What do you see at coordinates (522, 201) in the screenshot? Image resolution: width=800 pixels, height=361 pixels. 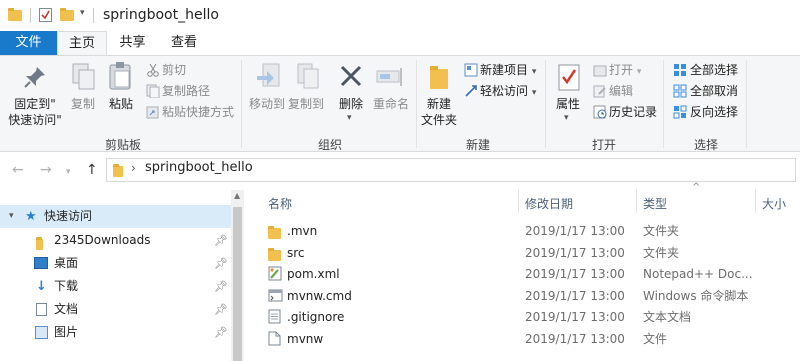 I see `column-header-row` at bounding box center [522, 201].